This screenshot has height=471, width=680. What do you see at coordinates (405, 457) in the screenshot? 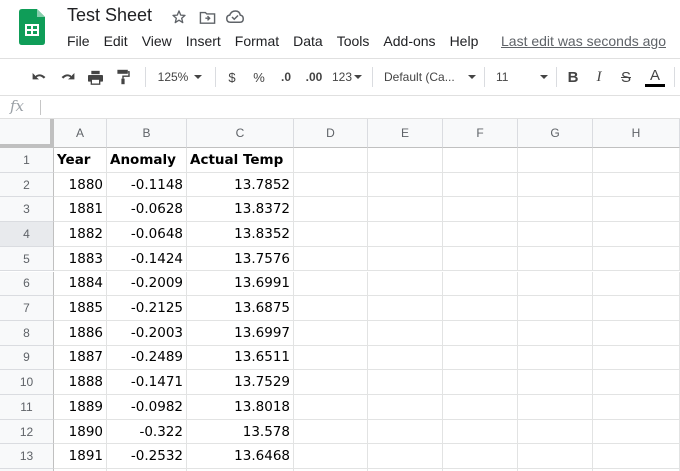
I see `cell-e13` at bounding box center [405, 457].